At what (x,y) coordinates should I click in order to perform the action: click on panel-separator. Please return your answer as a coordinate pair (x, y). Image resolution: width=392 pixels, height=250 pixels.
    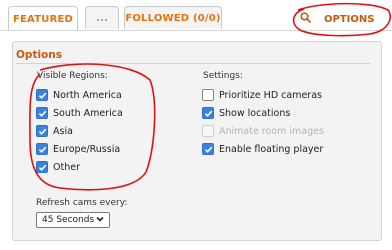
    Looking at the image, I should click on (193, 63).